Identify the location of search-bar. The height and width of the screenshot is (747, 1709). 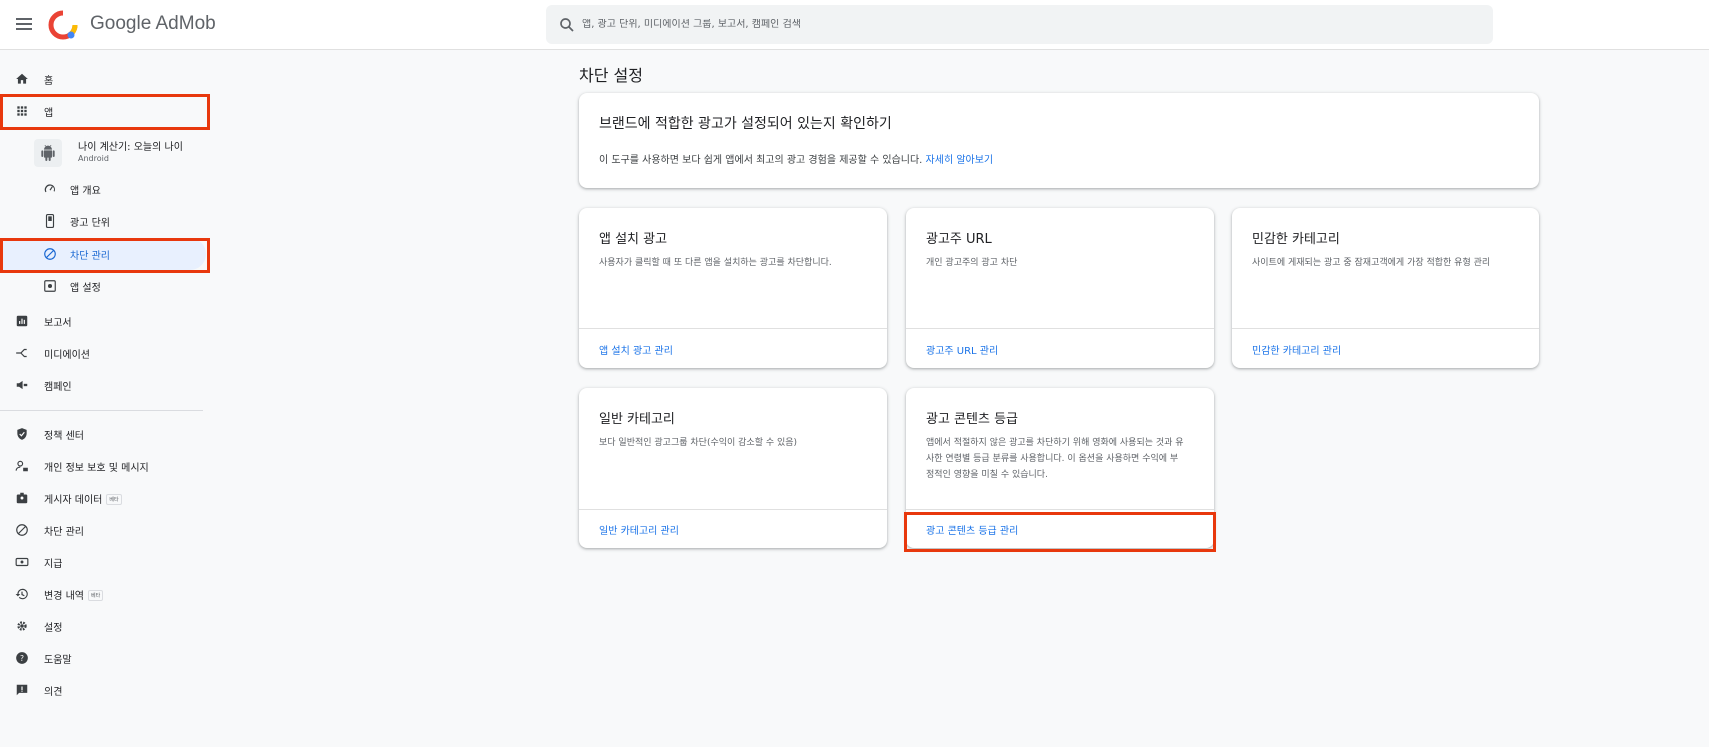
(1019, 24).